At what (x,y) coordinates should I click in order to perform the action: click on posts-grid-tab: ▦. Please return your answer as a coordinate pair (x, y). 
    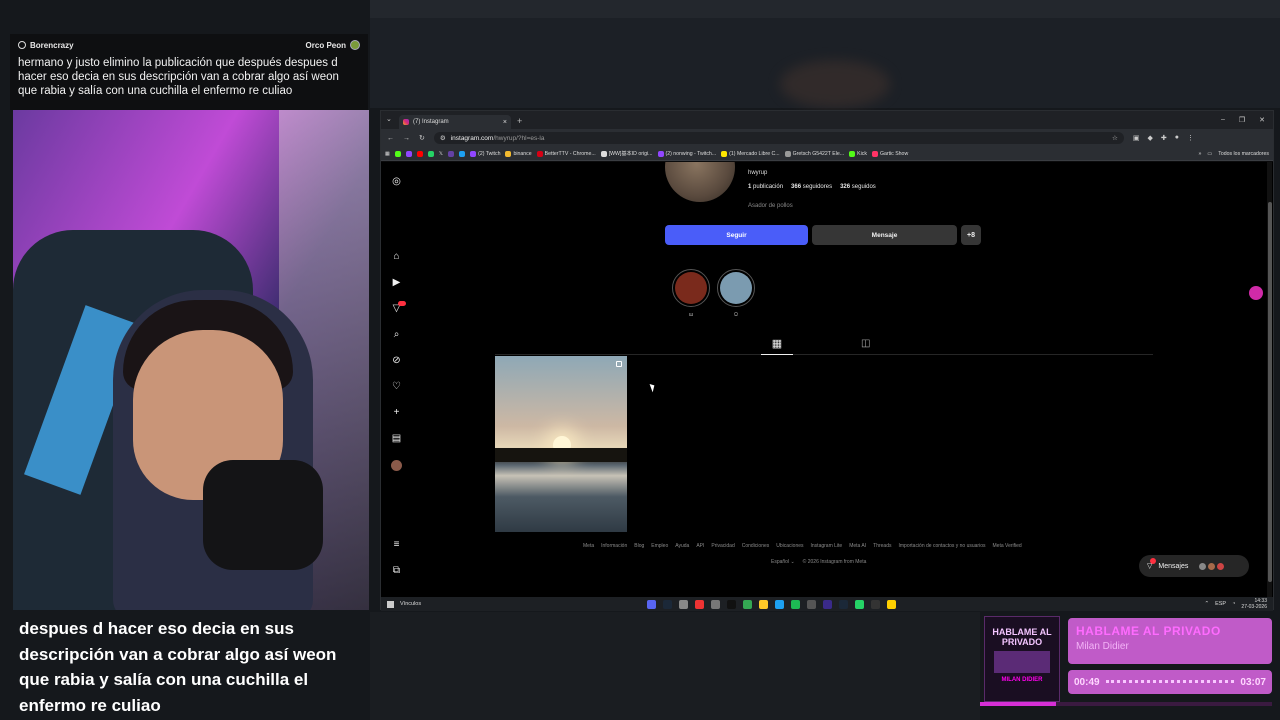
    Looking at the image, I should click on (777, 346).